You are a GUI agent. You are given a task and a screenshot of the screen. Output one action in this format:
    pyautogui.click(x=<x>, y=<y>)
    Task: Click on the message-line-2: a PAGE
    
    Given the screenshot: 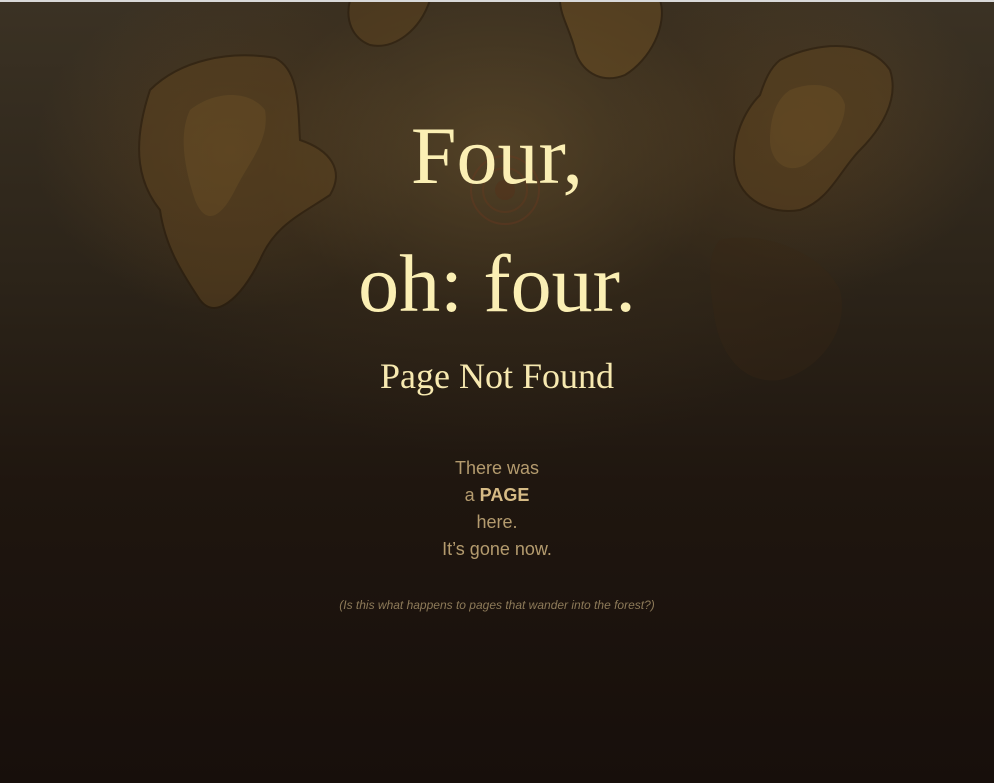 What is the action you would take?
    pyautogui.click(x=497, y=495)
    